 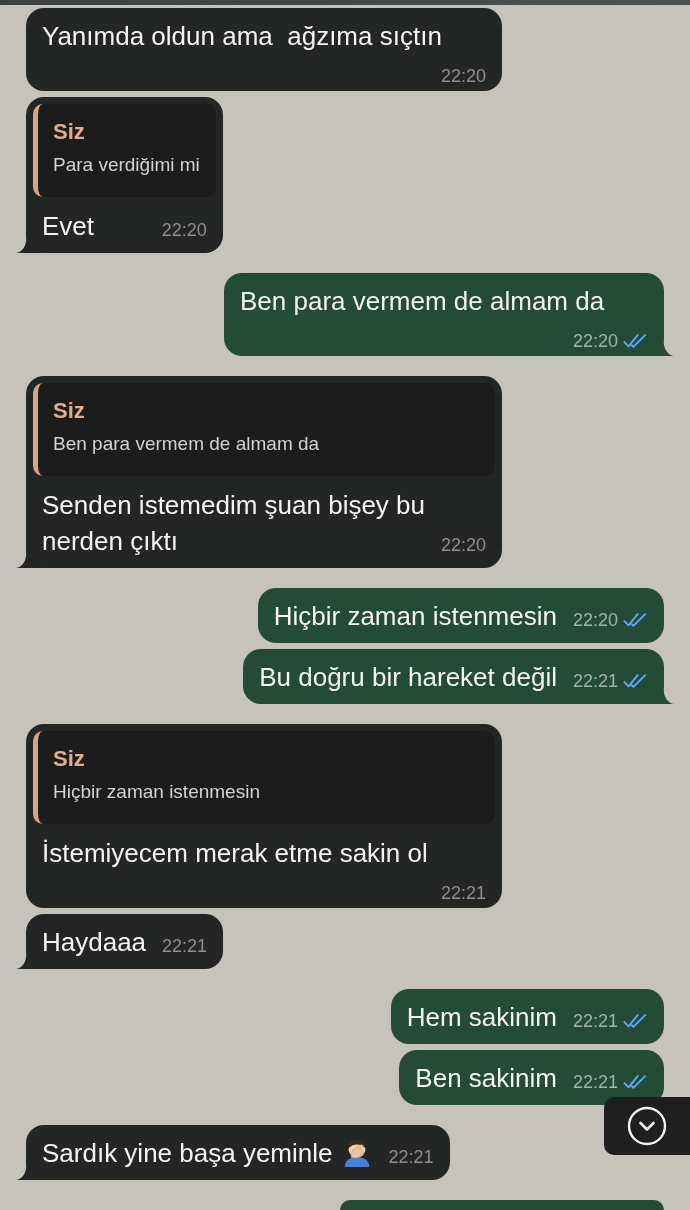 I want to click on message-text: Sardık yine başa yeminle, so click(x=187, y=1153).